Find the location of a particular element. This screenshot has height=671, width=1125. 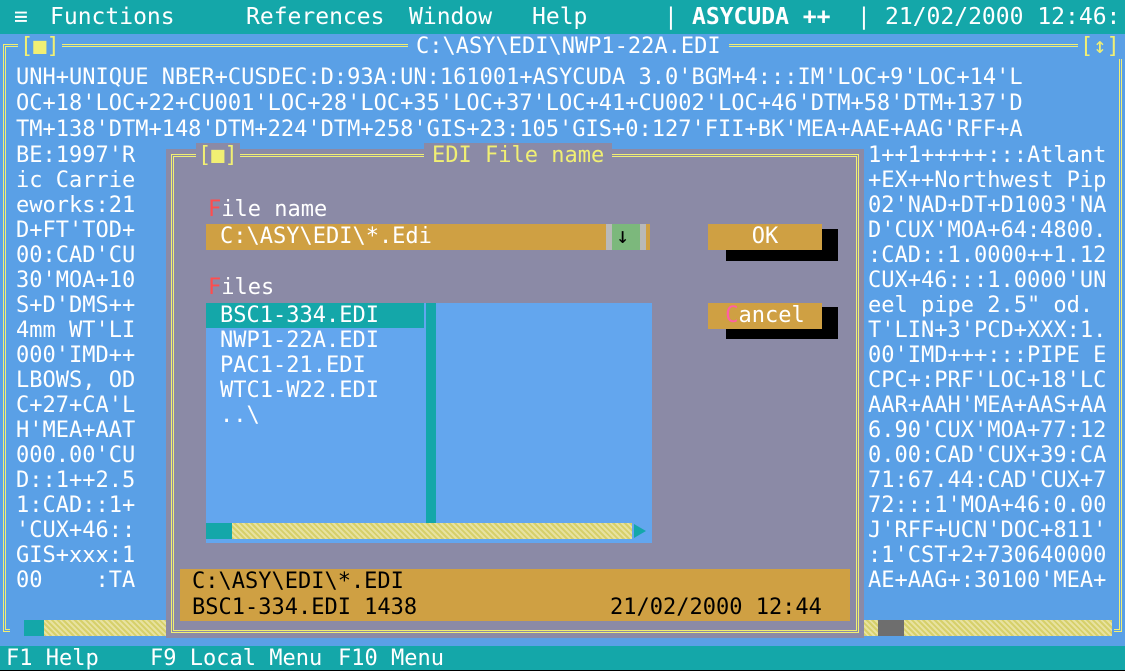

clock: 21/02/2000 12:46: is located at coordinates (1003, 17).